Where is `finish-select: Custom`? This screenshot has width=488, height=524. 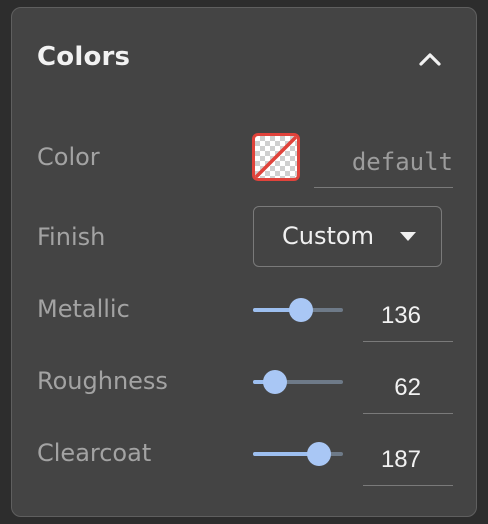
finish-select: Custom is located at coordinates (347, 236).